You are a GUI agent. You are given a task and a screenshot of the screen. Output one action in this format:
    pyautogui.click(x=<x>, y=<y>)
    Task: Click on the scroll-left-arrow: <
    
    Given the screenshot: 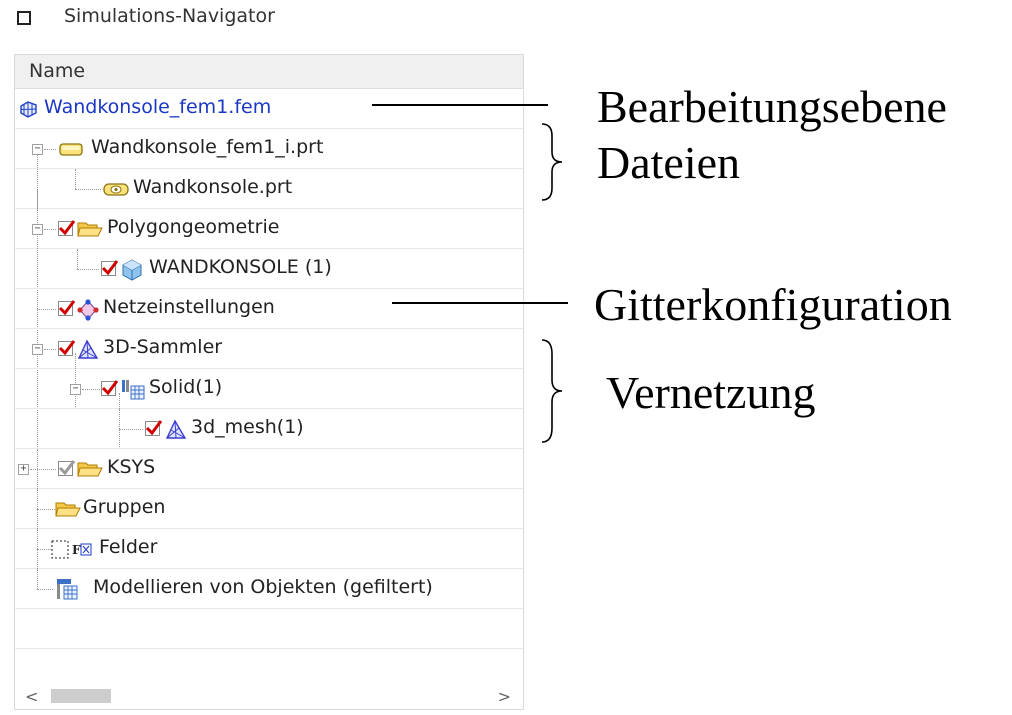 What is the action you would take?
    pyautogui.click(x=31, y=696)
    